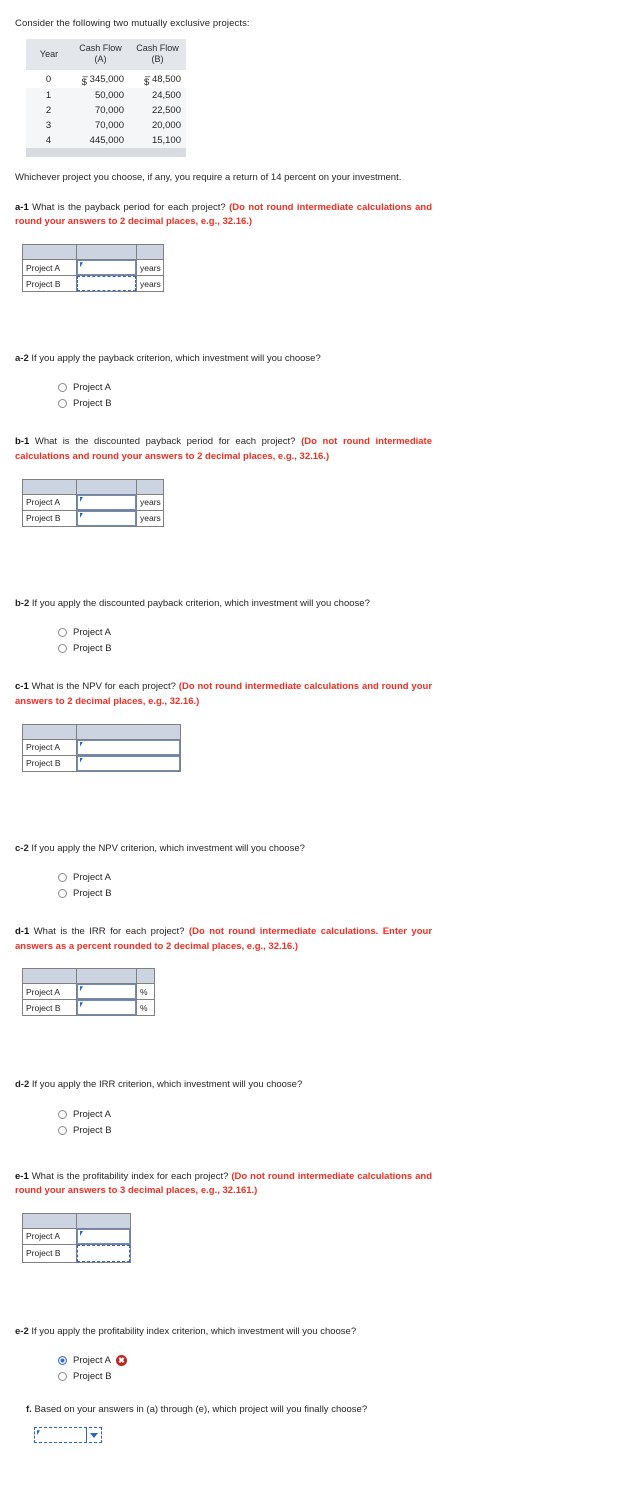  I want to click on a1-project-b-input, so click(106, 284).